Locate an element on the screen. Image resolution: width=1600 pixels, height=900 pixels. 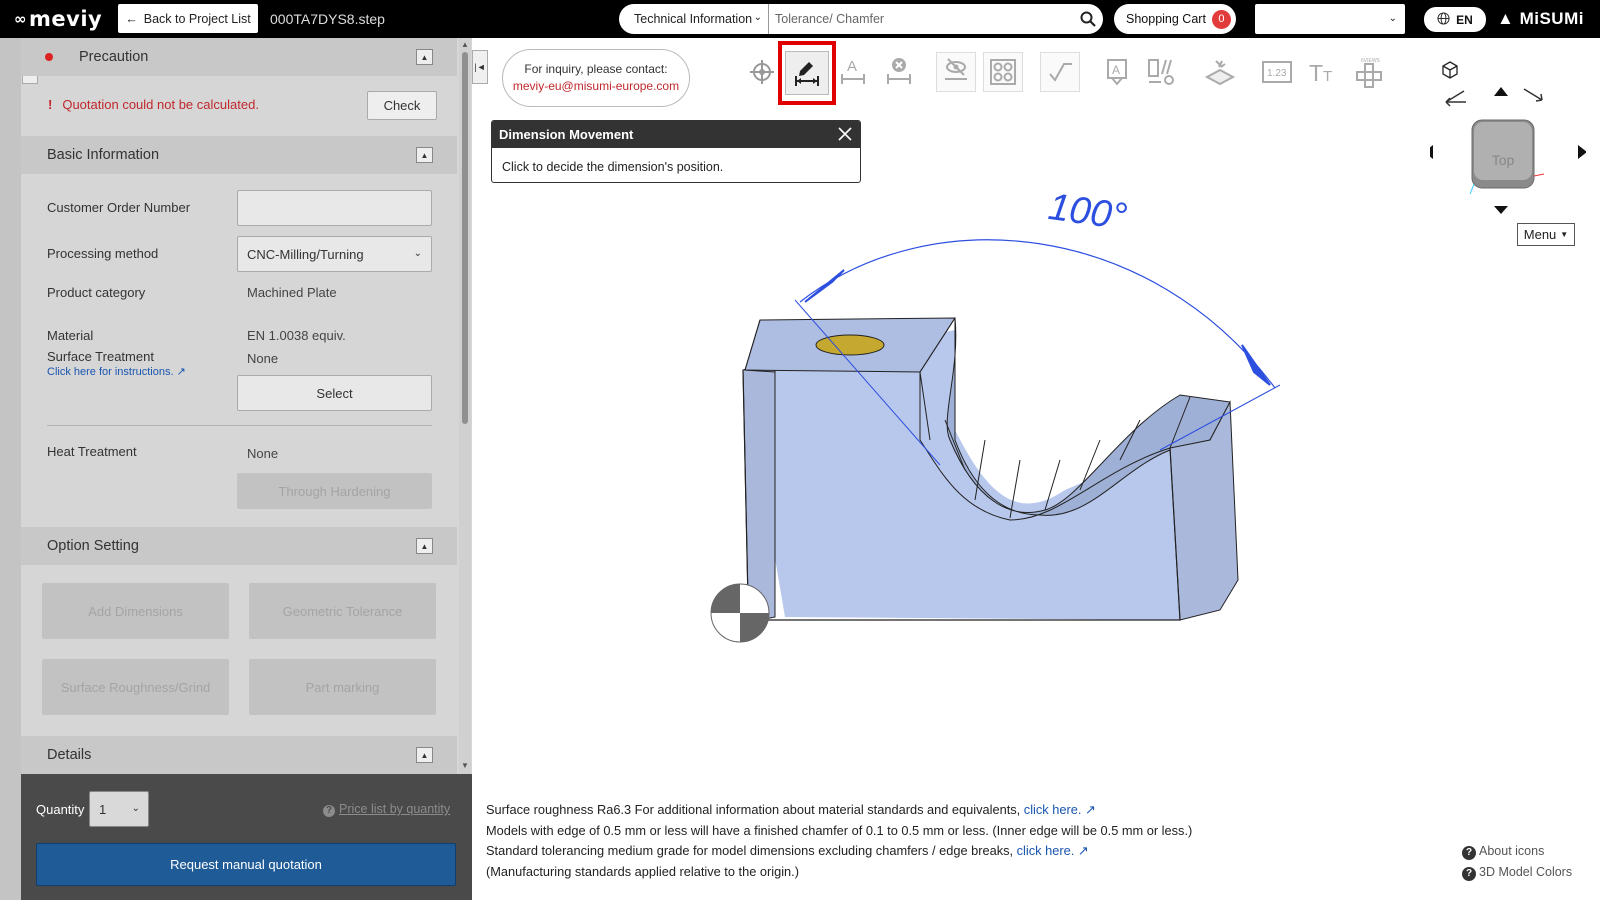
alert-dot-icon is located at coordinates (49, 57).